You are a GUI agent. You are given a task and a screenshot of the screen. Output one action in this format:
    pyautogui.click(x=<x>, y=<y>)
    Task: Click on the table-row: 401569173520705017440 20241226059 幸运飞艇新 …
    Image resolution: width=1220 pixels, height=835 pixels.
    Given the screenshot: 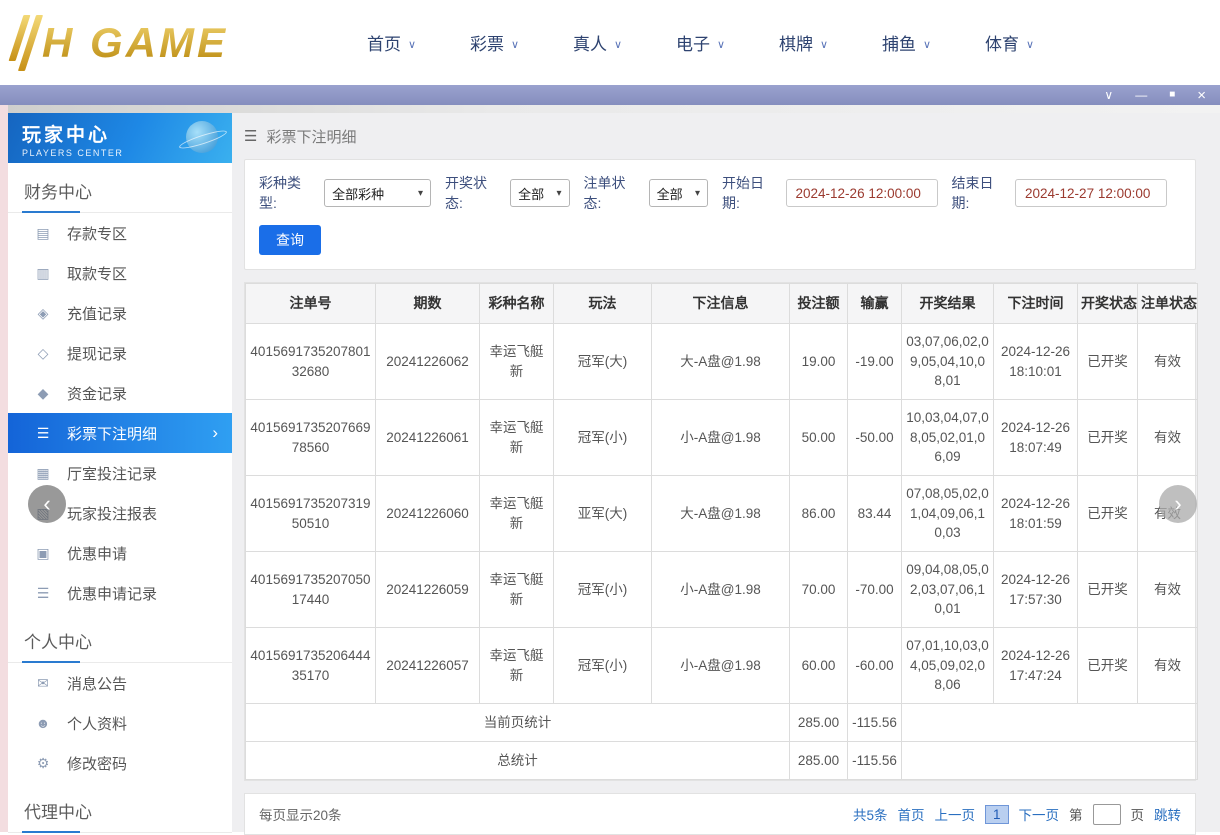 What is the action you would take?
    pyautogui.click(x=721, y=589)
    